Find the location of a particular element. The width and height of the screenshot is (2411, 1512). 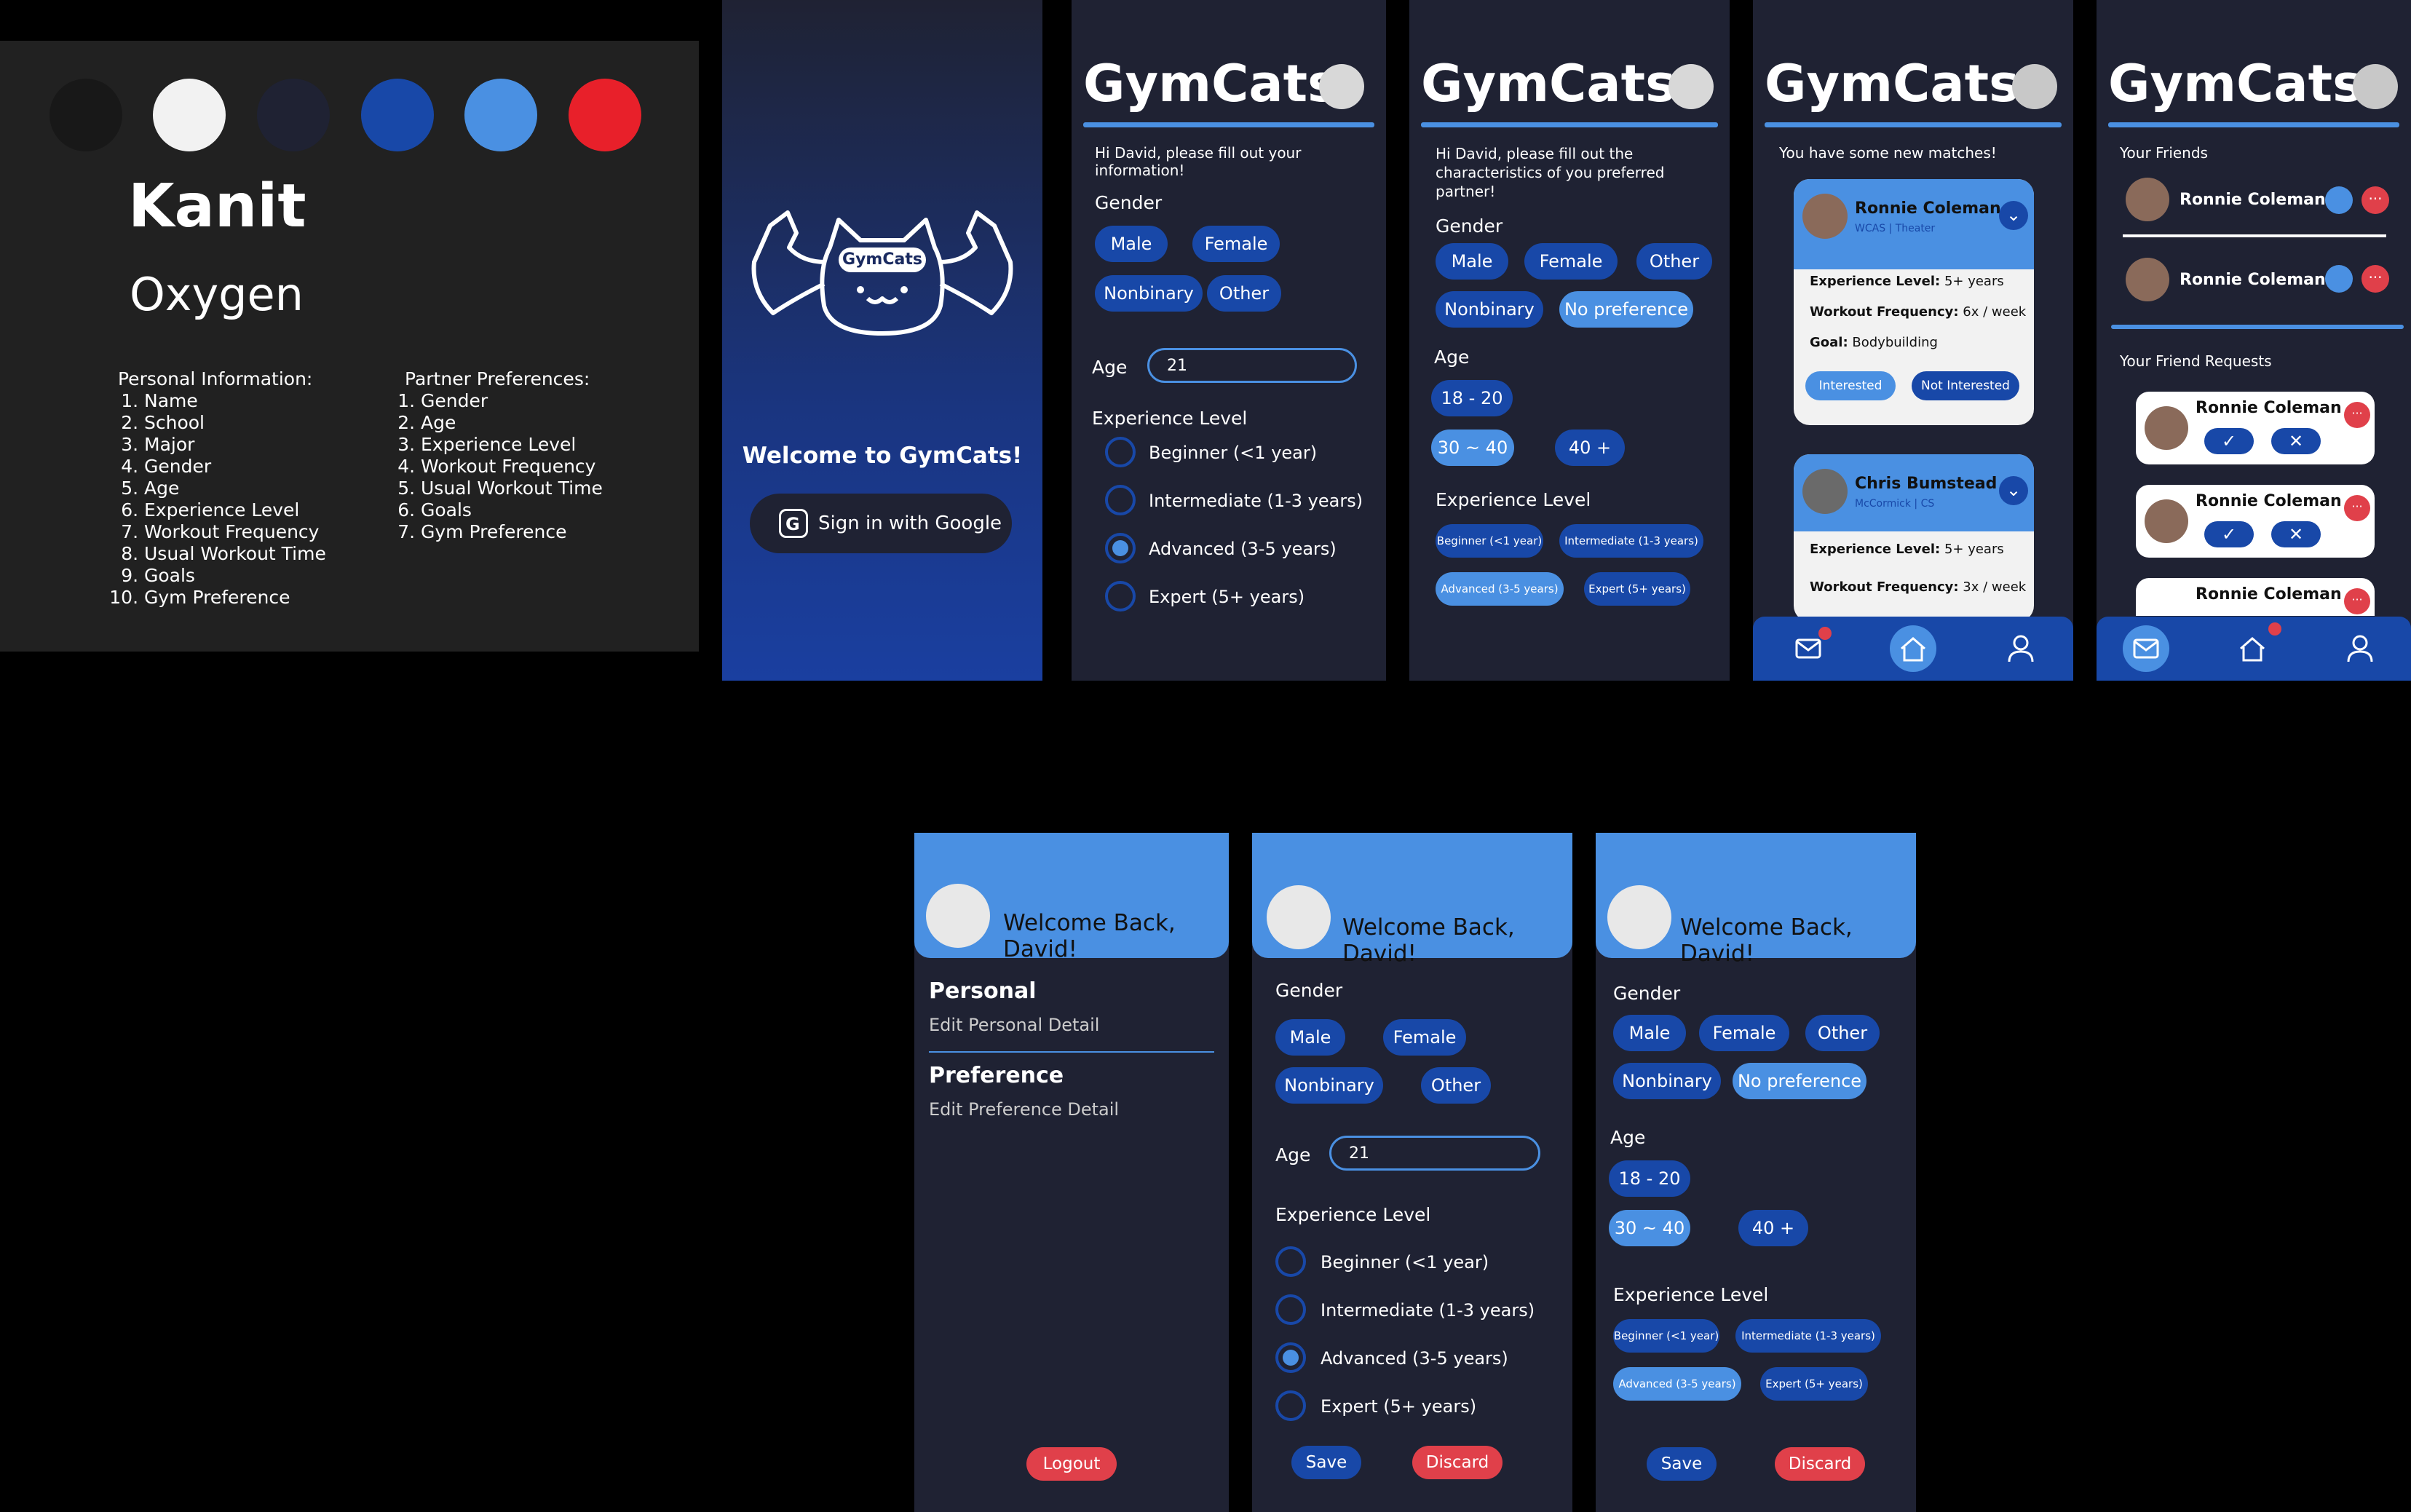

edit-preference-link: Edit Preference Detail is located at coordinates (1024, 1109).